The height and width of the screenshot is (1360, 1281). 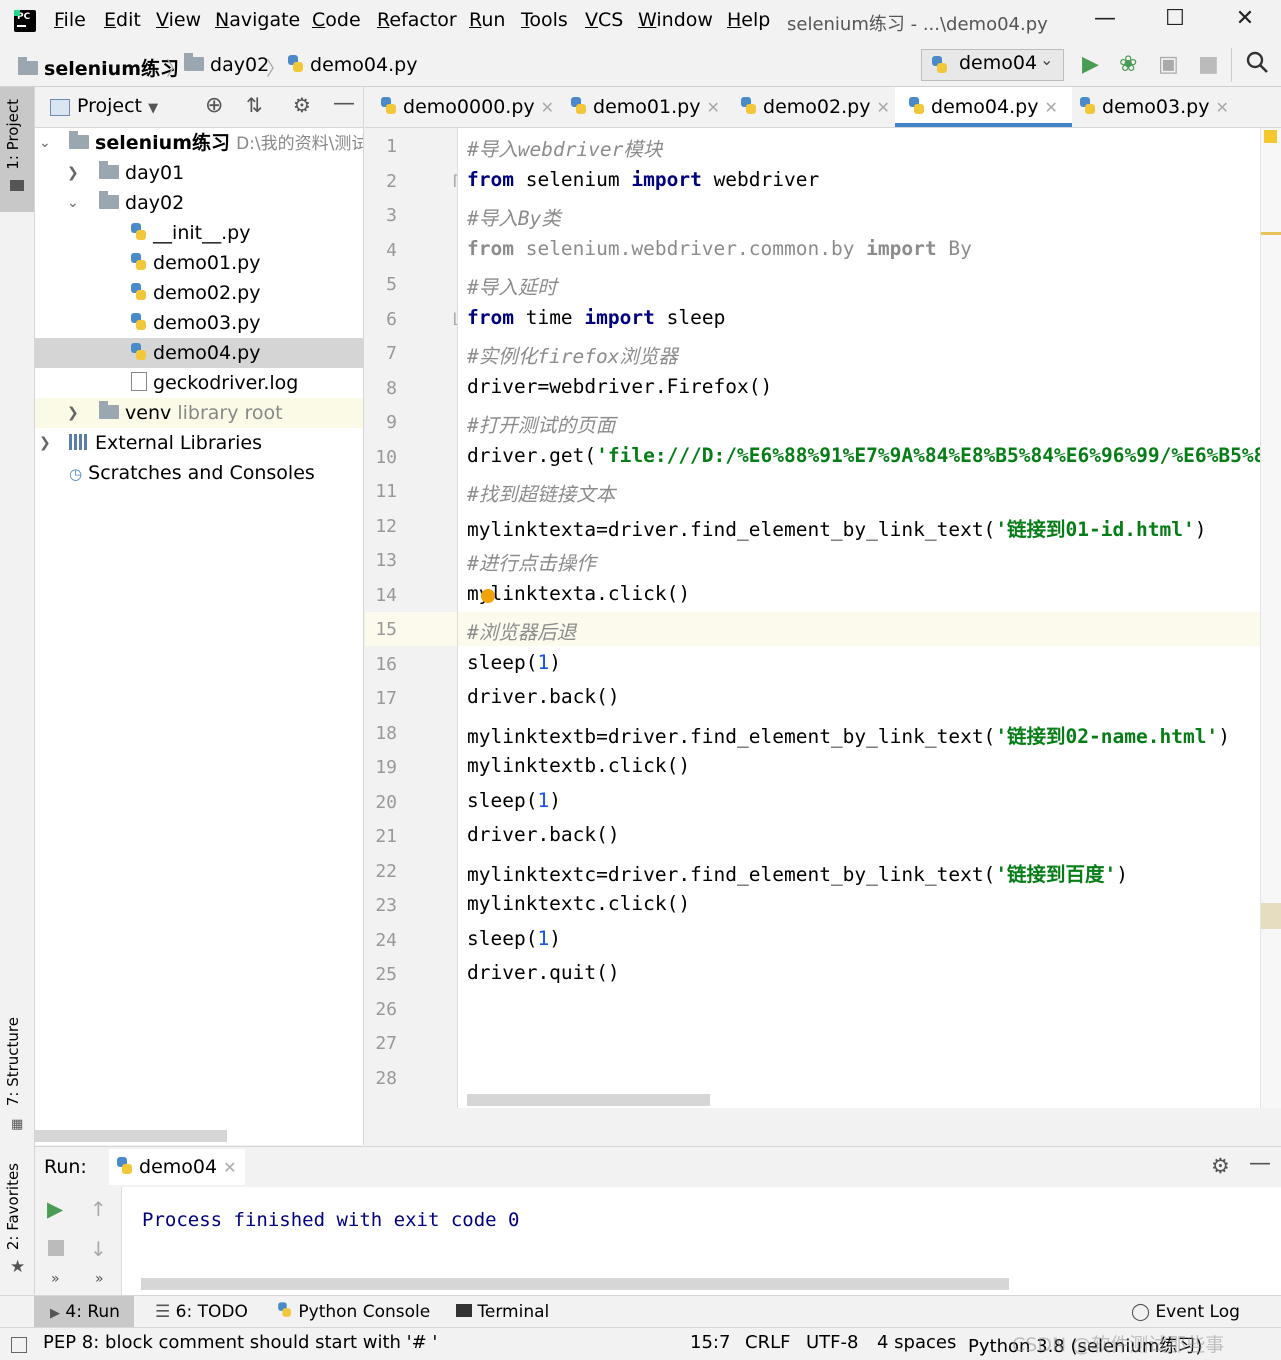 I want to click on tree-item-external-libraries: ❯ External Libraries, so click(x=199, y=443).